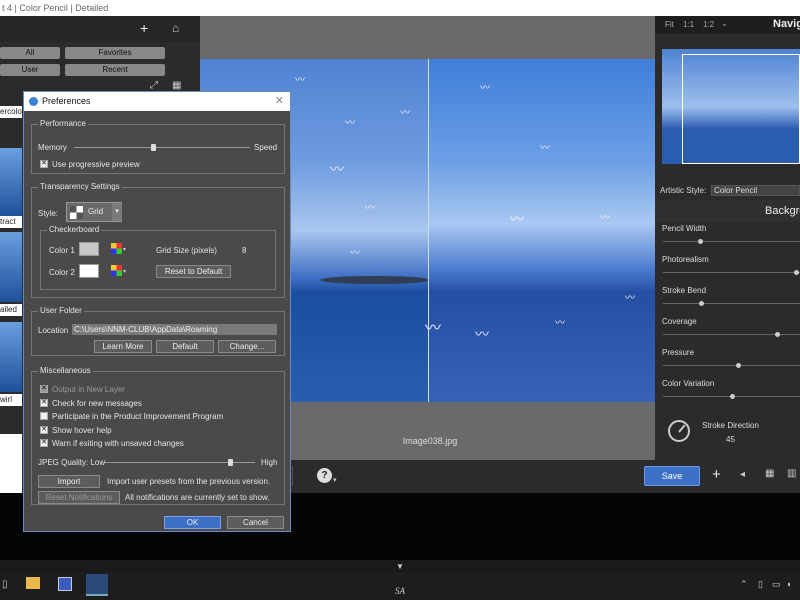 Image resolution: width=800 pixels, height=600 pixels. Describe the element at coordinates (33, 583) in the screenshot. I see `file-explorer-icon` at that location.